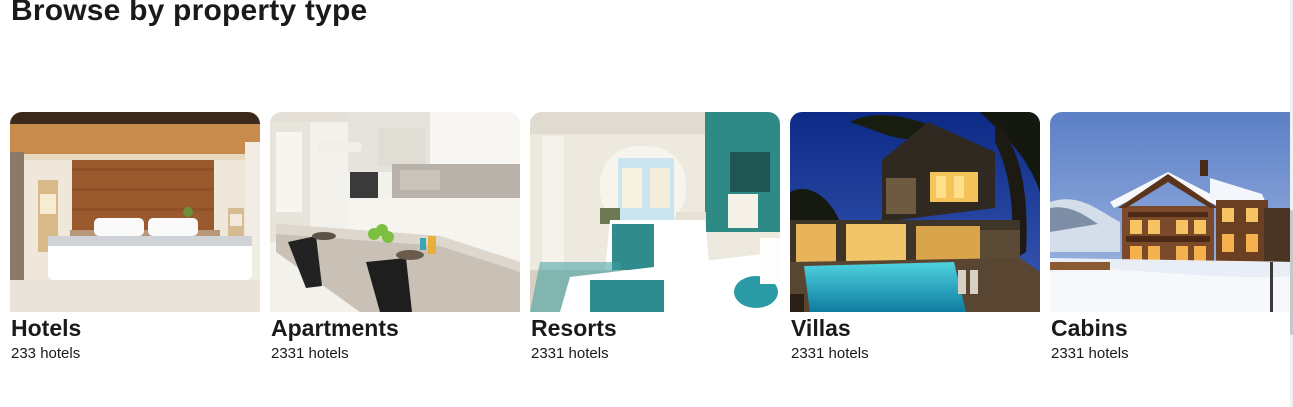  Describe the element at coordinates (46, 328) in the screenshot. I see `property-type-name: Hotels` at that location.